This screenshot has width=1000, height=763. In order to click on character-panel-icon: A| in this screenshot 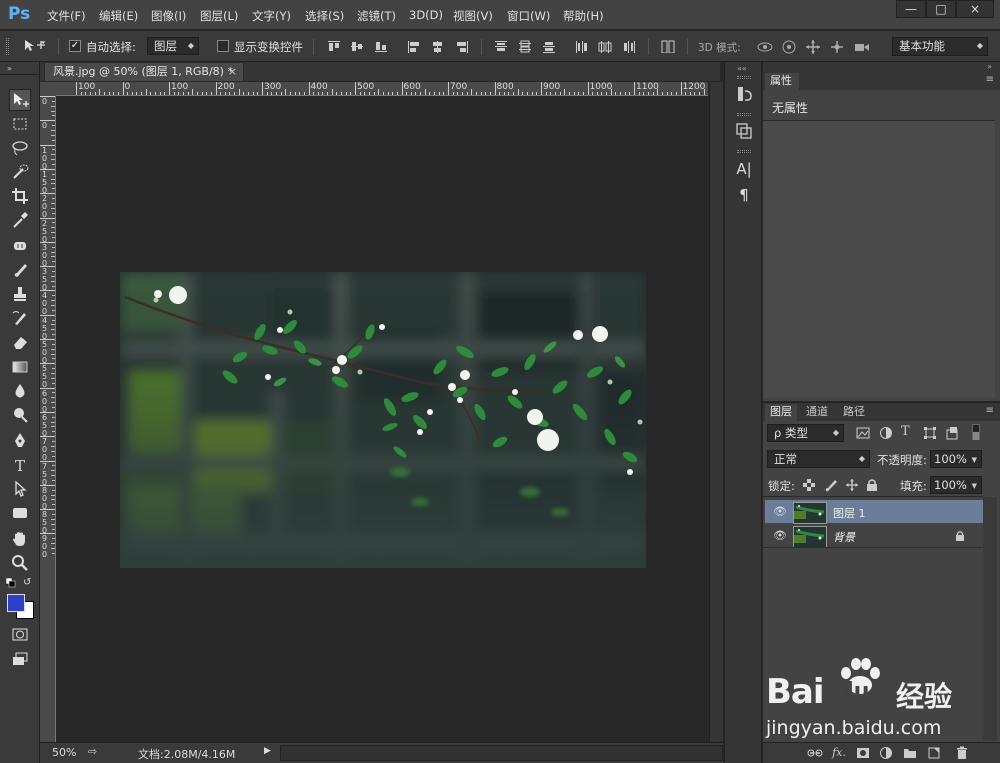, I will do `click(744, 169)`.